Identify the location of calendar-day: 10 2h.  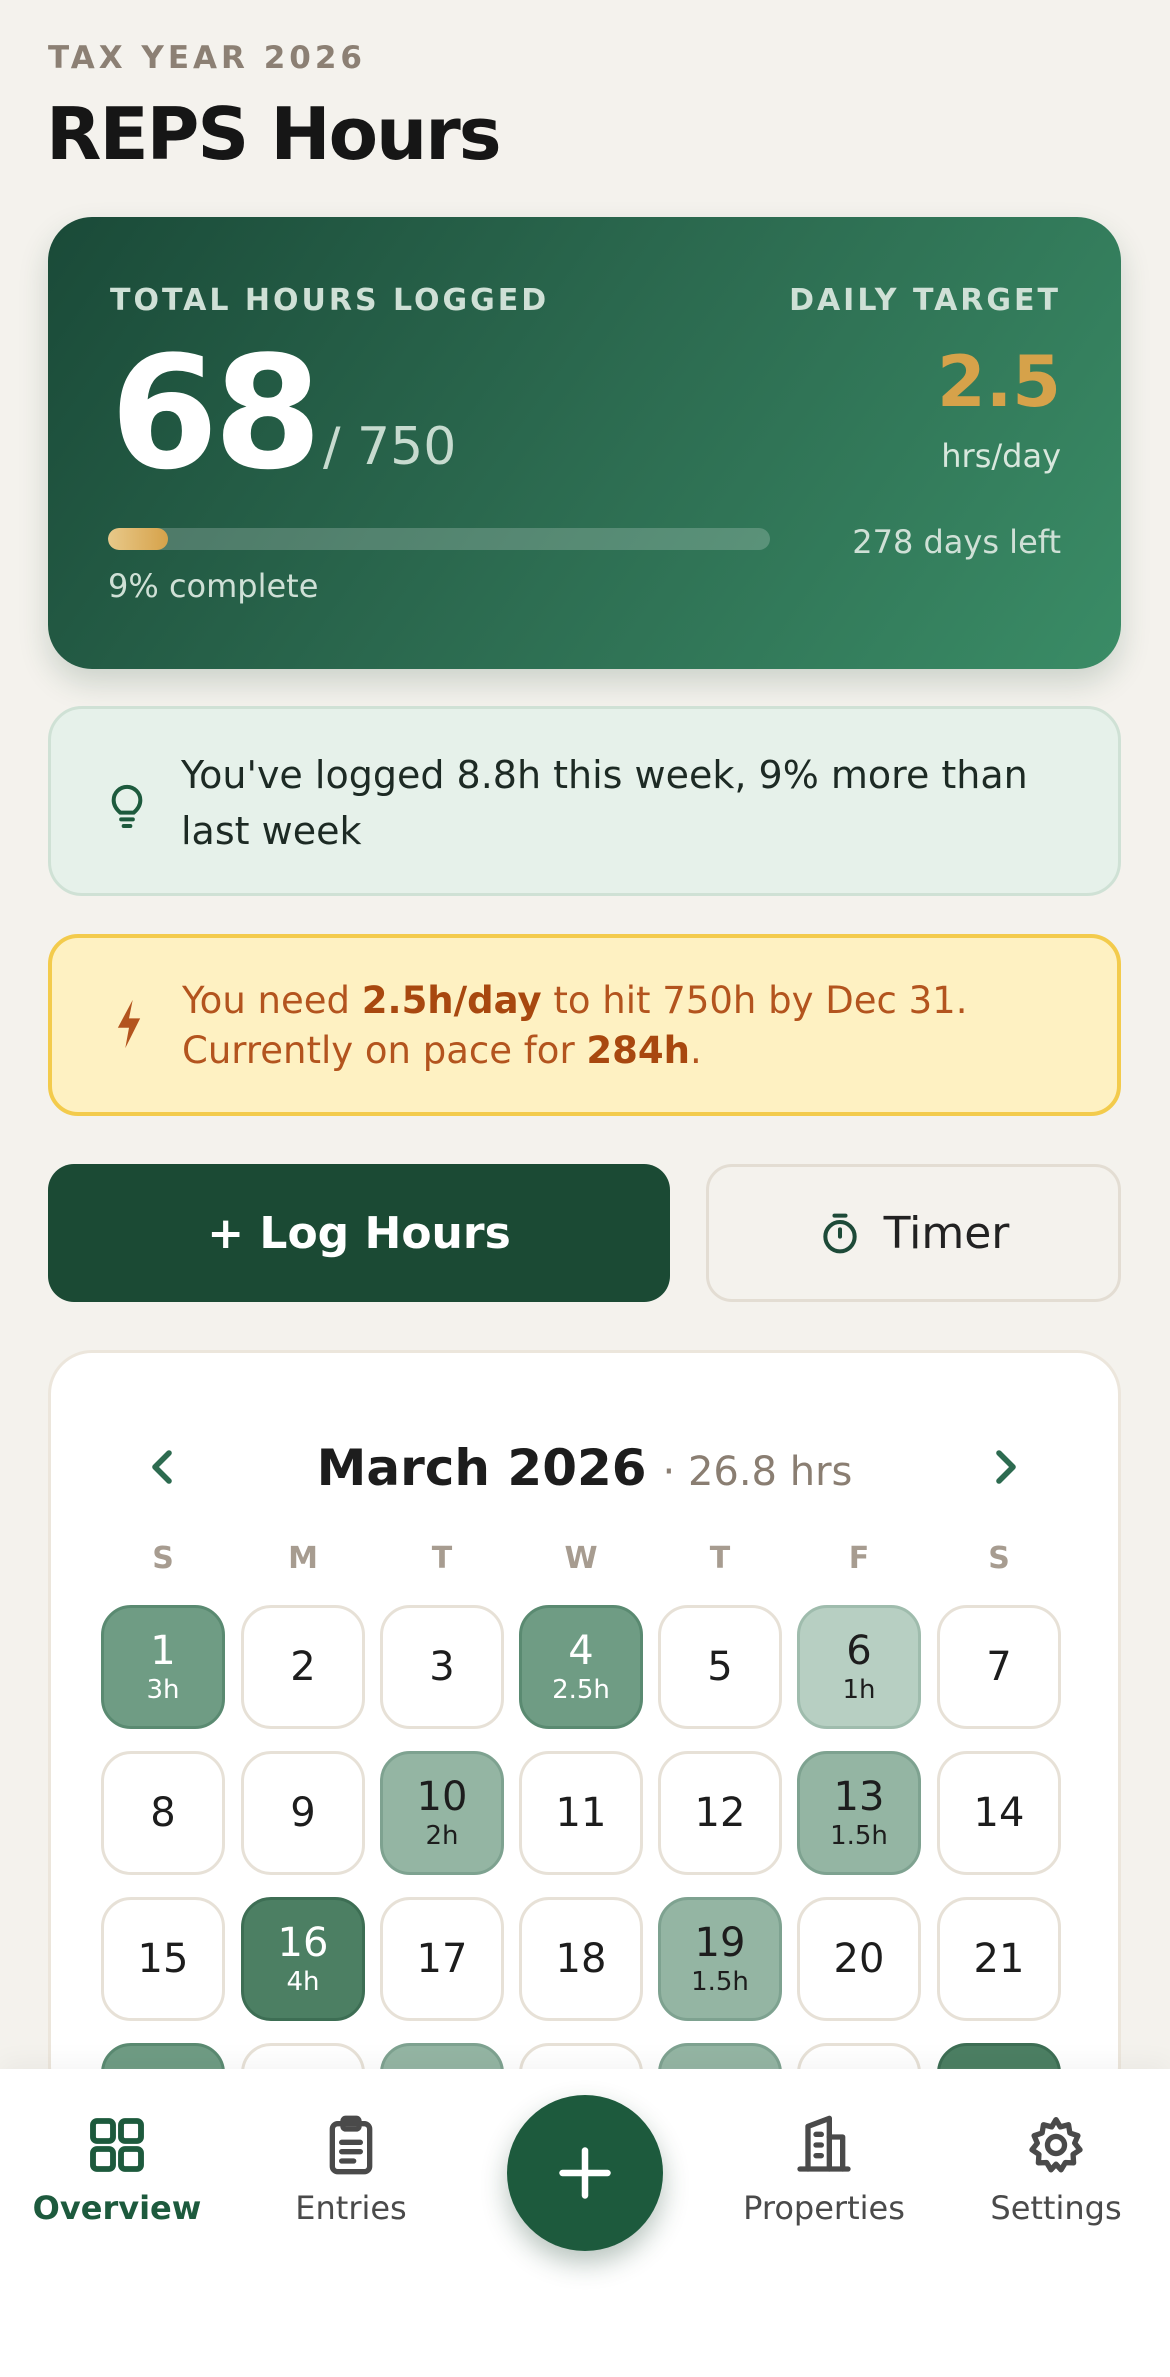
(442, 1813).